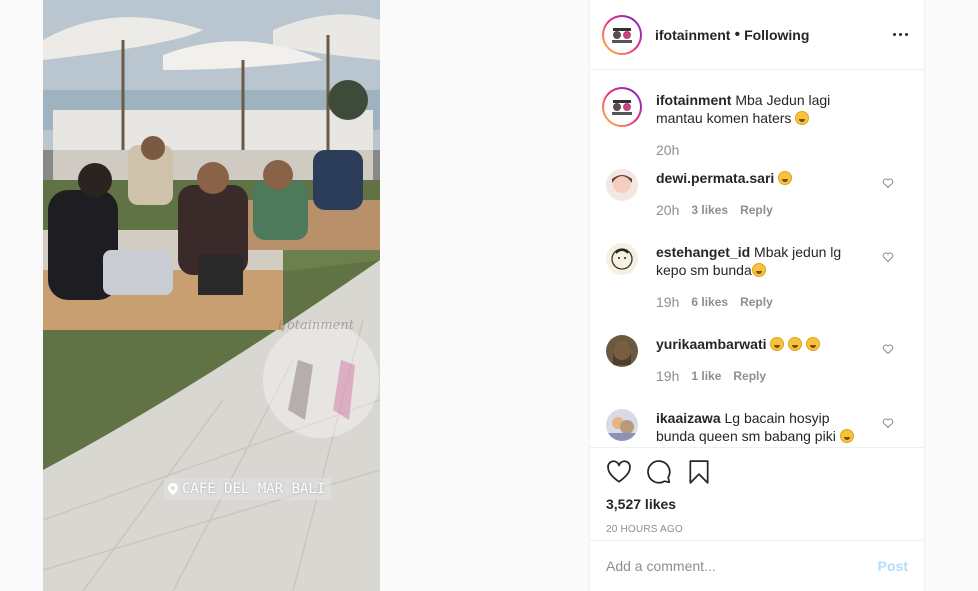  What do you see at coordinates (173, 489) in the screenshot?
I see `location-pin-icon` at bounding box center [173, 489].